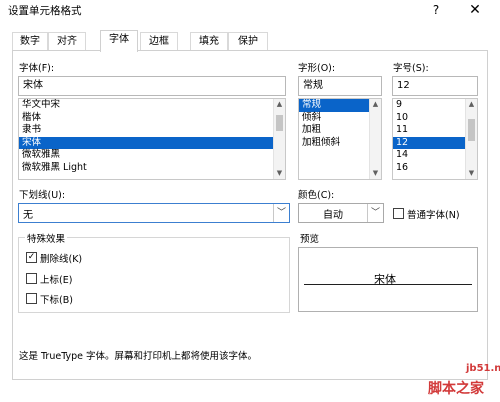 Image resolution: width=500 pixels, height=402 pixels. Describe the element at coordinates (152, 155) in the screenshot. I see `font-list-item: 微软雅黑` at that location.